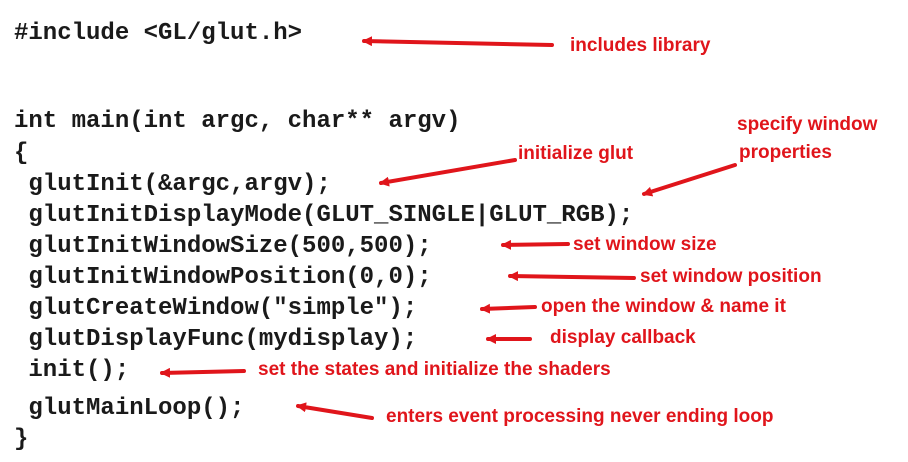 The height and width of the screenshot is (462, 908). Describe the element at coordinates (508, 308) in the screenshot. I see `arrow-create-window` at that location.